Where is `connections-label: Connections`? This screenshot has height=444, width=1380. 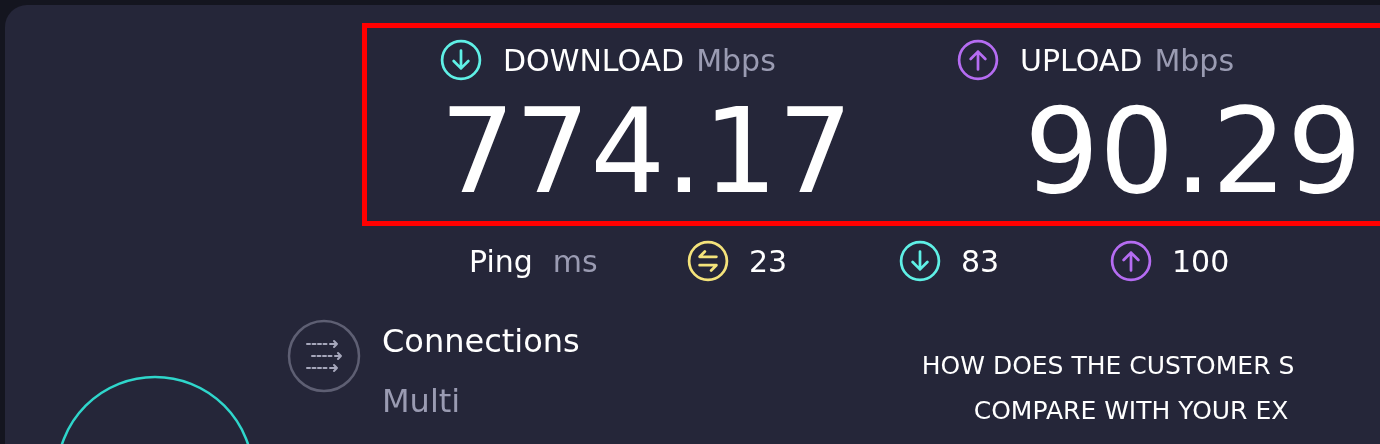 connections-label: Connections is located at coordinates (481, 341).